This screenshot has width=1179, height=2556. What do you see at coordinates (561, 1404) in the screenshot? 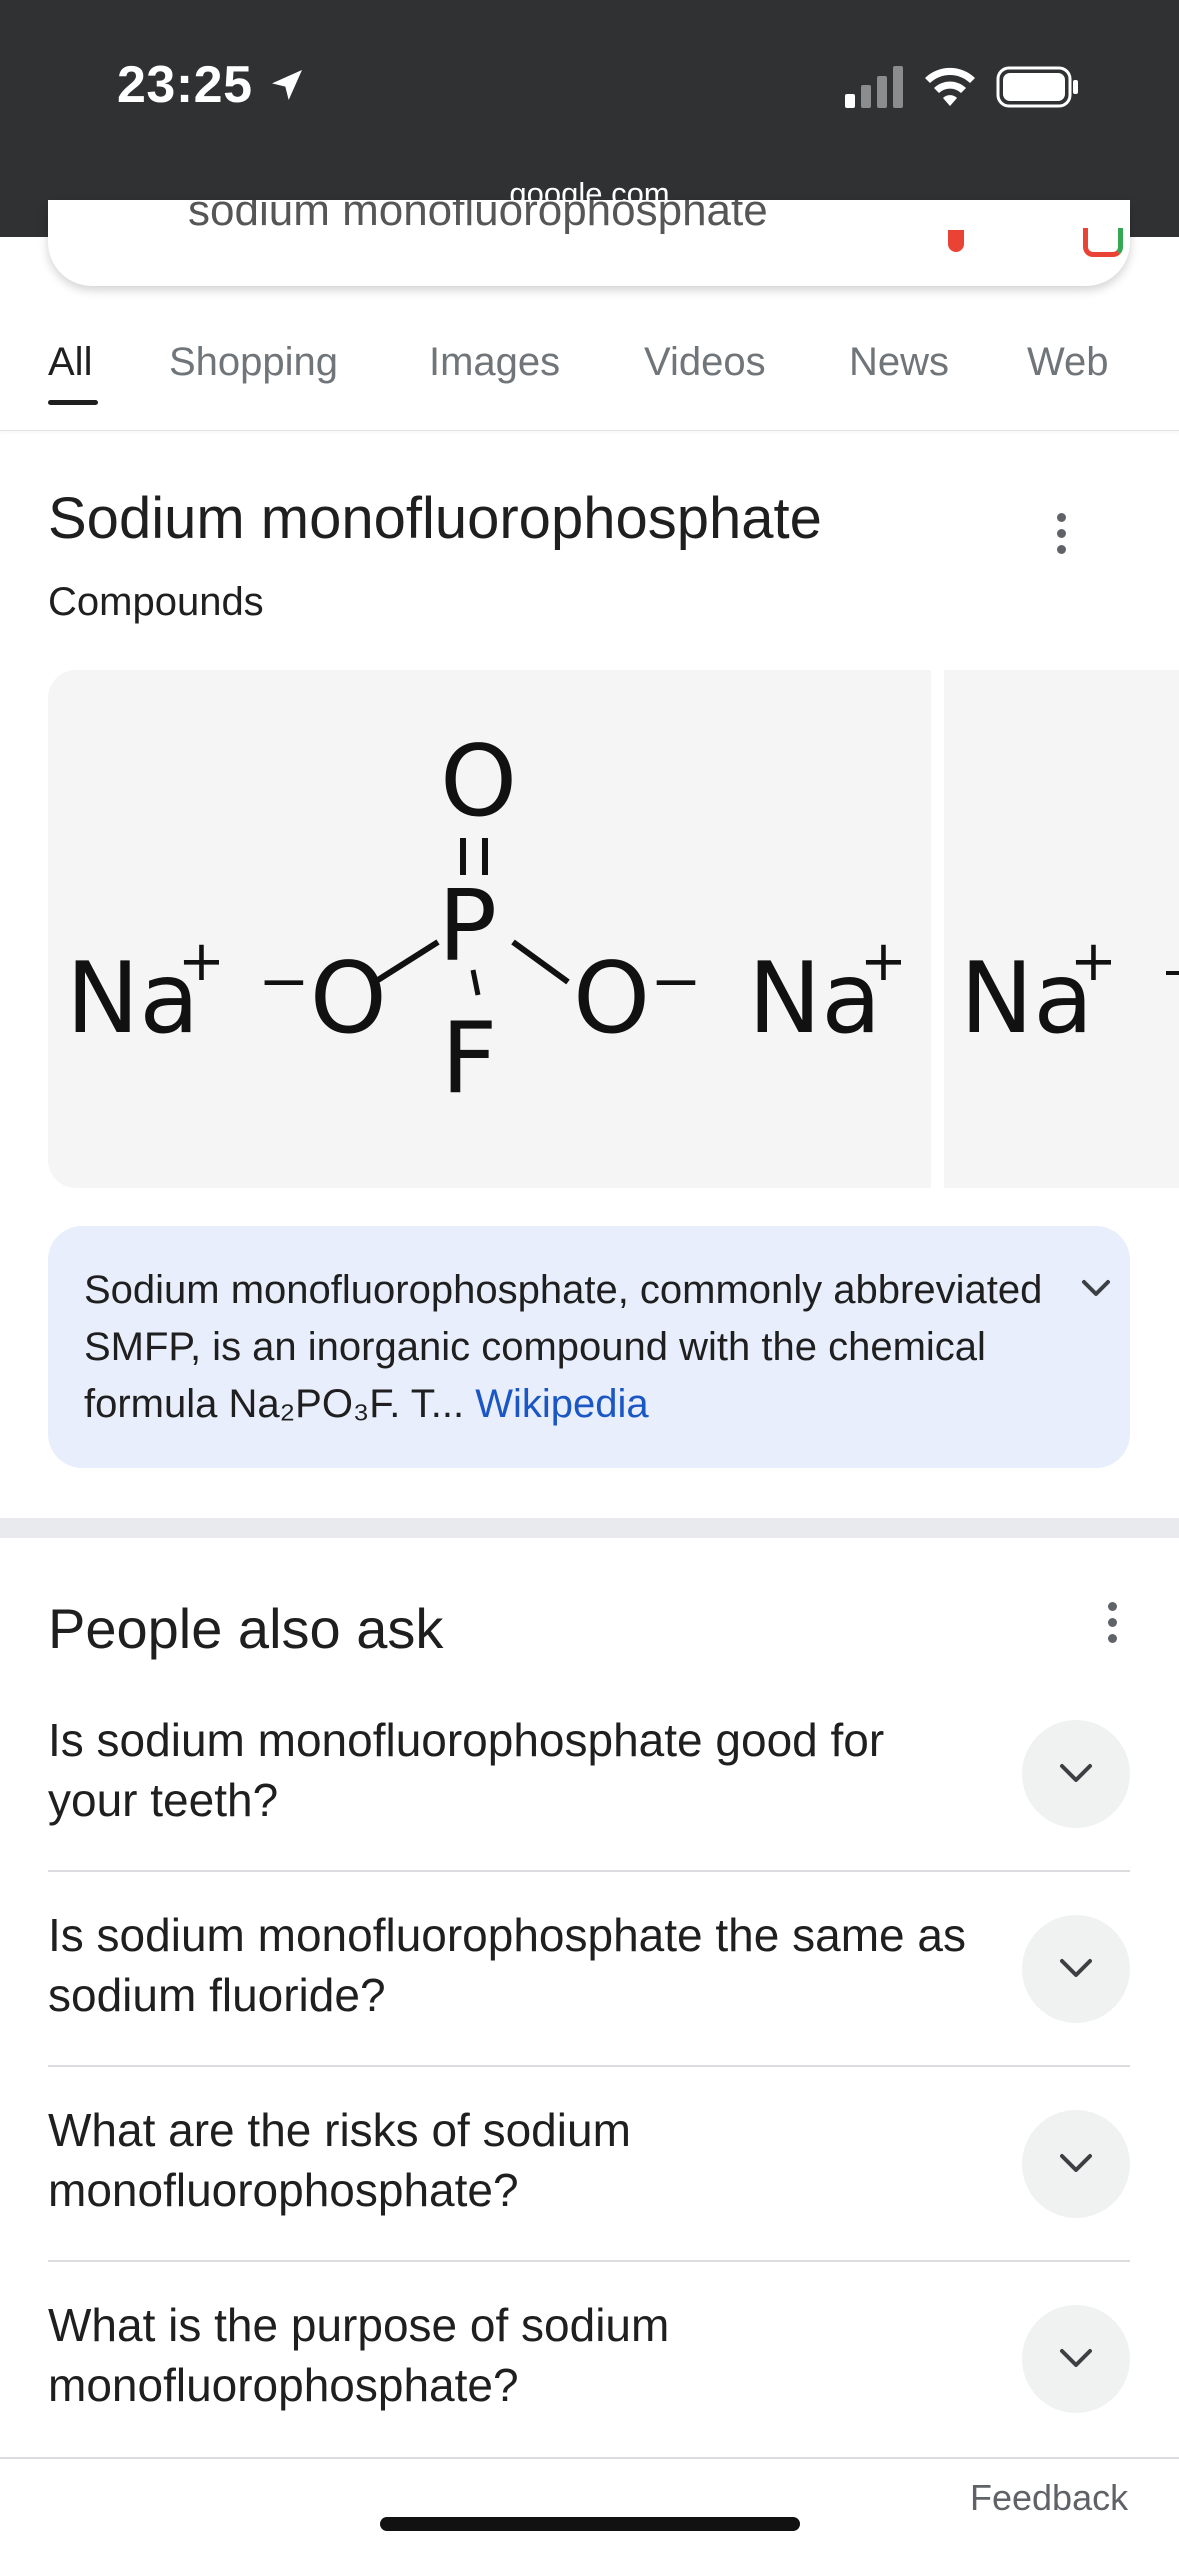
I see `wikipedia-link: Wikipedia` at bounding box center [561, 1404].